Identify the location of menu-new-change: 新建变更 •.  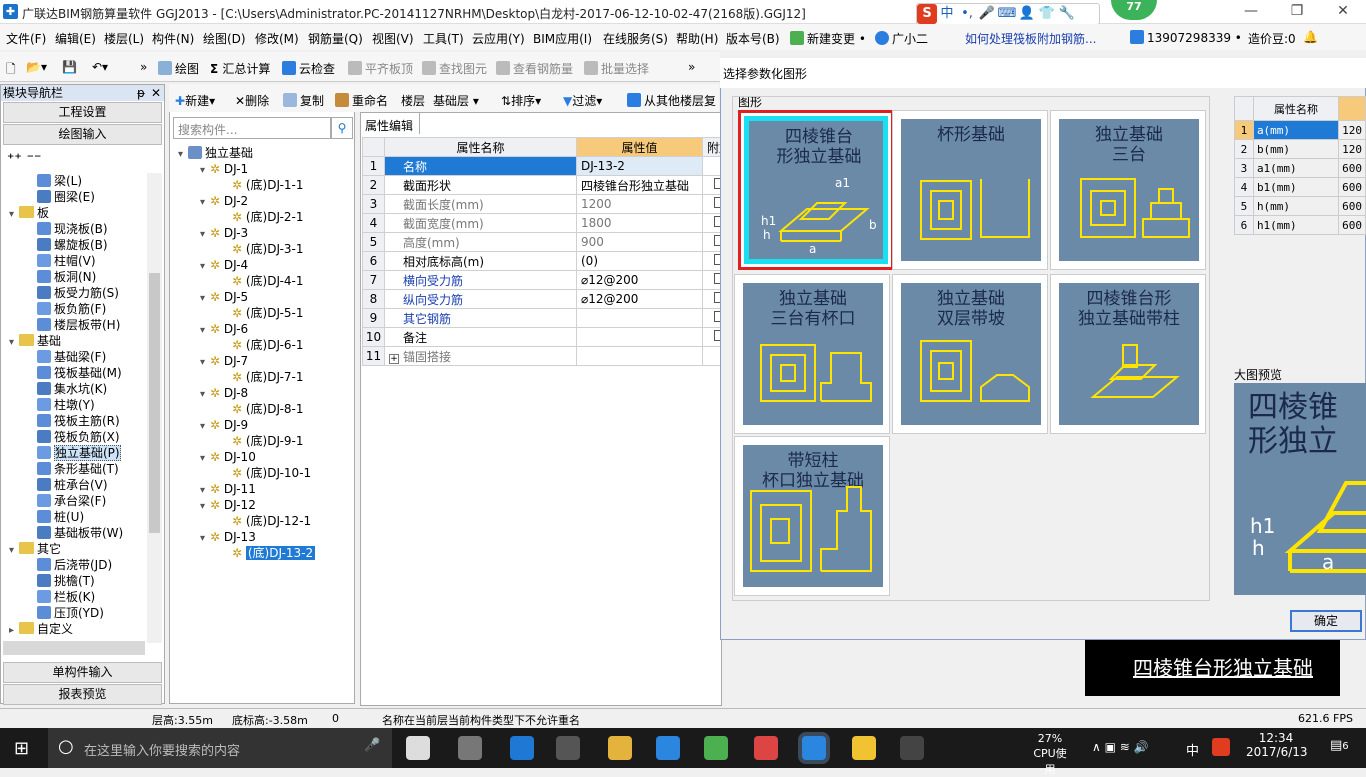
(828, 38).